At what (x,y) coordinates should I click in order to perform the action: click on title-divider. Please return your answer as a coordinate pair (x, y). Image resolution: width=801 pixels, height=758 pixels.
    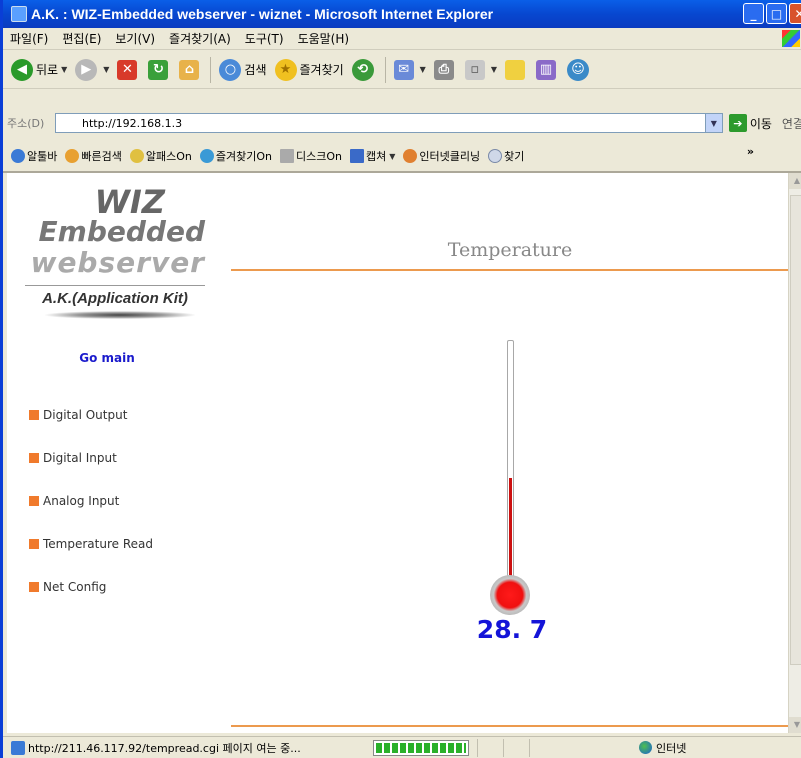
    Looking at the image, I should click on (509, 270).